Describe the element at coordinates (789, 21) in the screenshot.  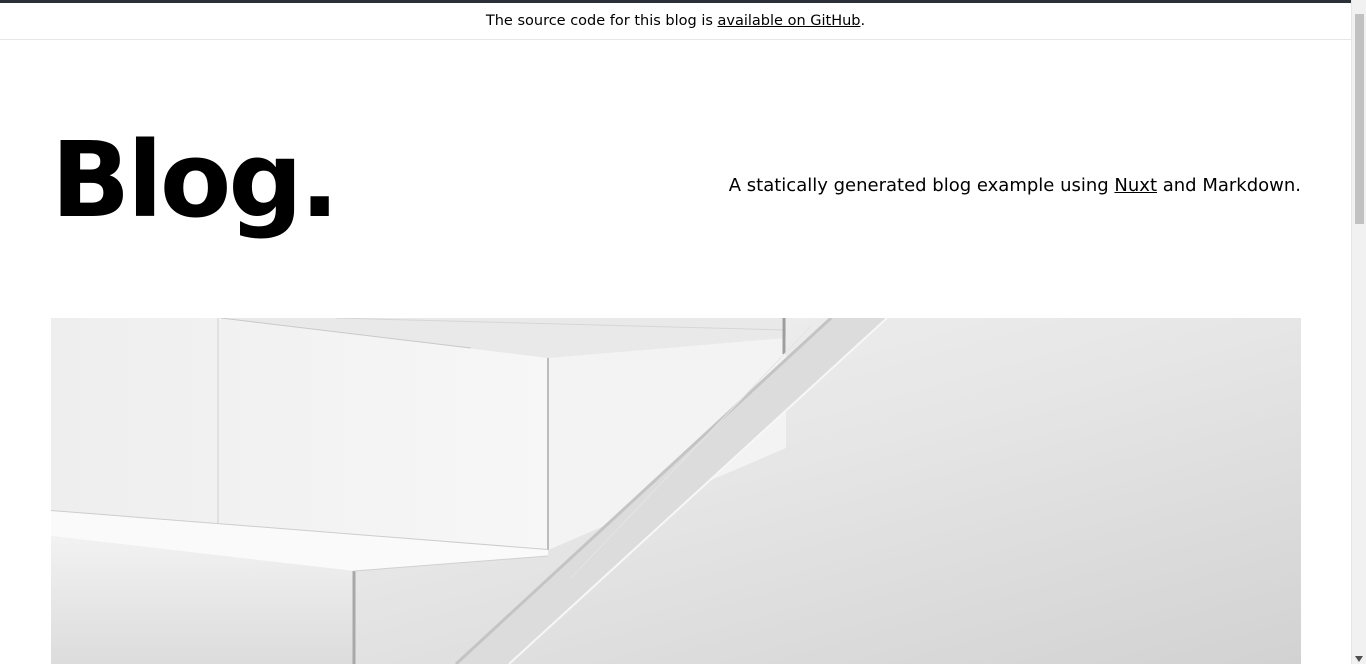
I see `github-link: available on GitHub` at that location.